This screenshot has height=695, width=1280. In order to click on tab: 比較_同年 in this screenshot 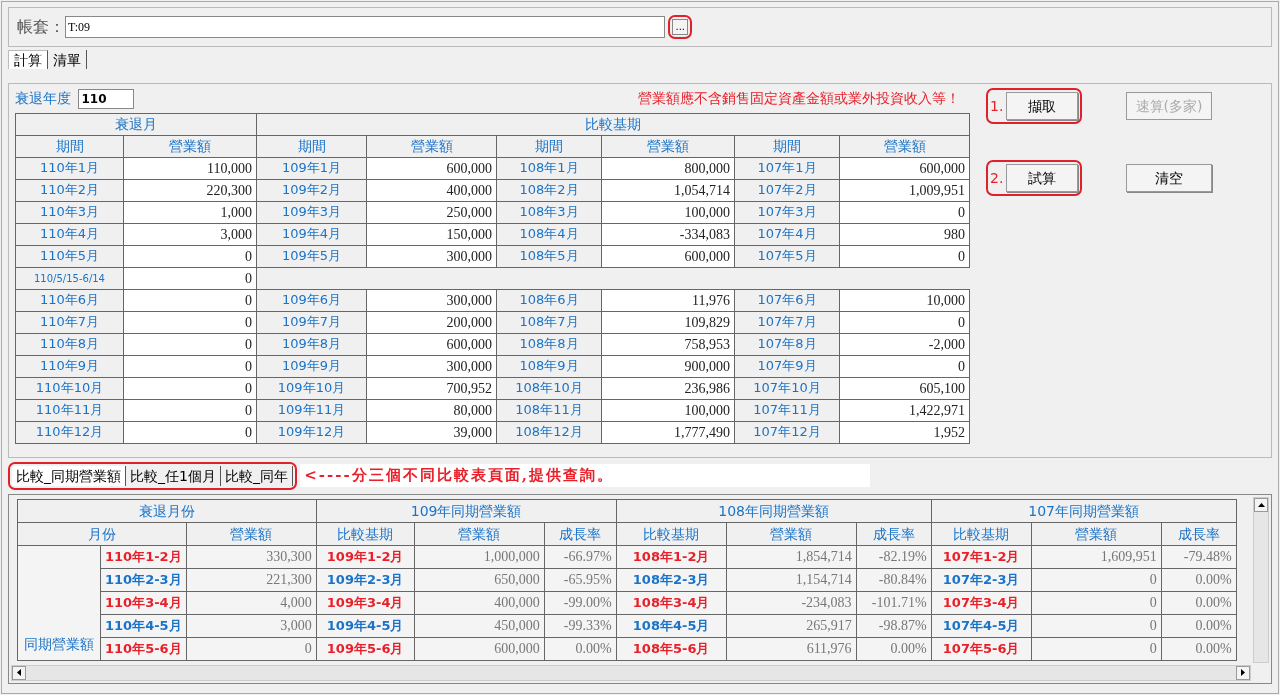, I will do `click(256, 475)`.